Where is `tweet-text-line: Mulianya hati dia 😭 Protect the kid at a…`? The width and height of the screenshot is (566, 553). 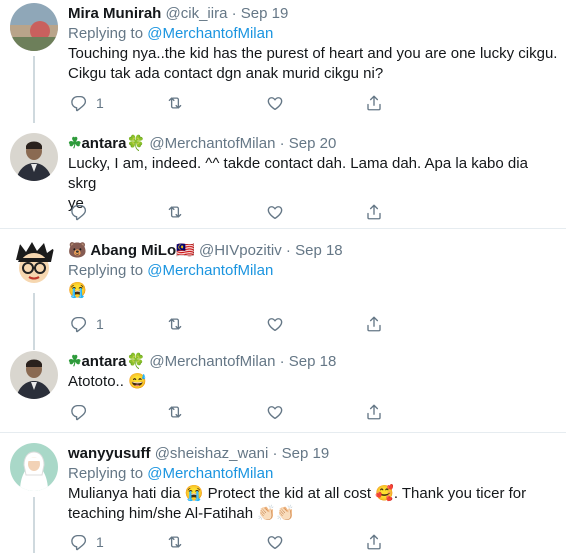 tweet-text-line: Mulianya hati dia 😭 Protect the kid at a… is located at coordinates (297, 493).